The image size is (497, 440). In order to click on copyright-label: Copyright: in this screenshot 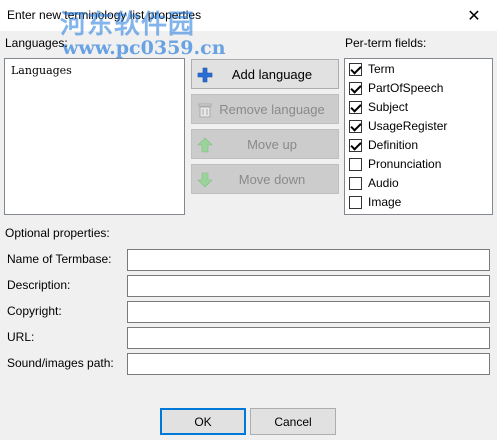, I will do `click(34, 311)`.